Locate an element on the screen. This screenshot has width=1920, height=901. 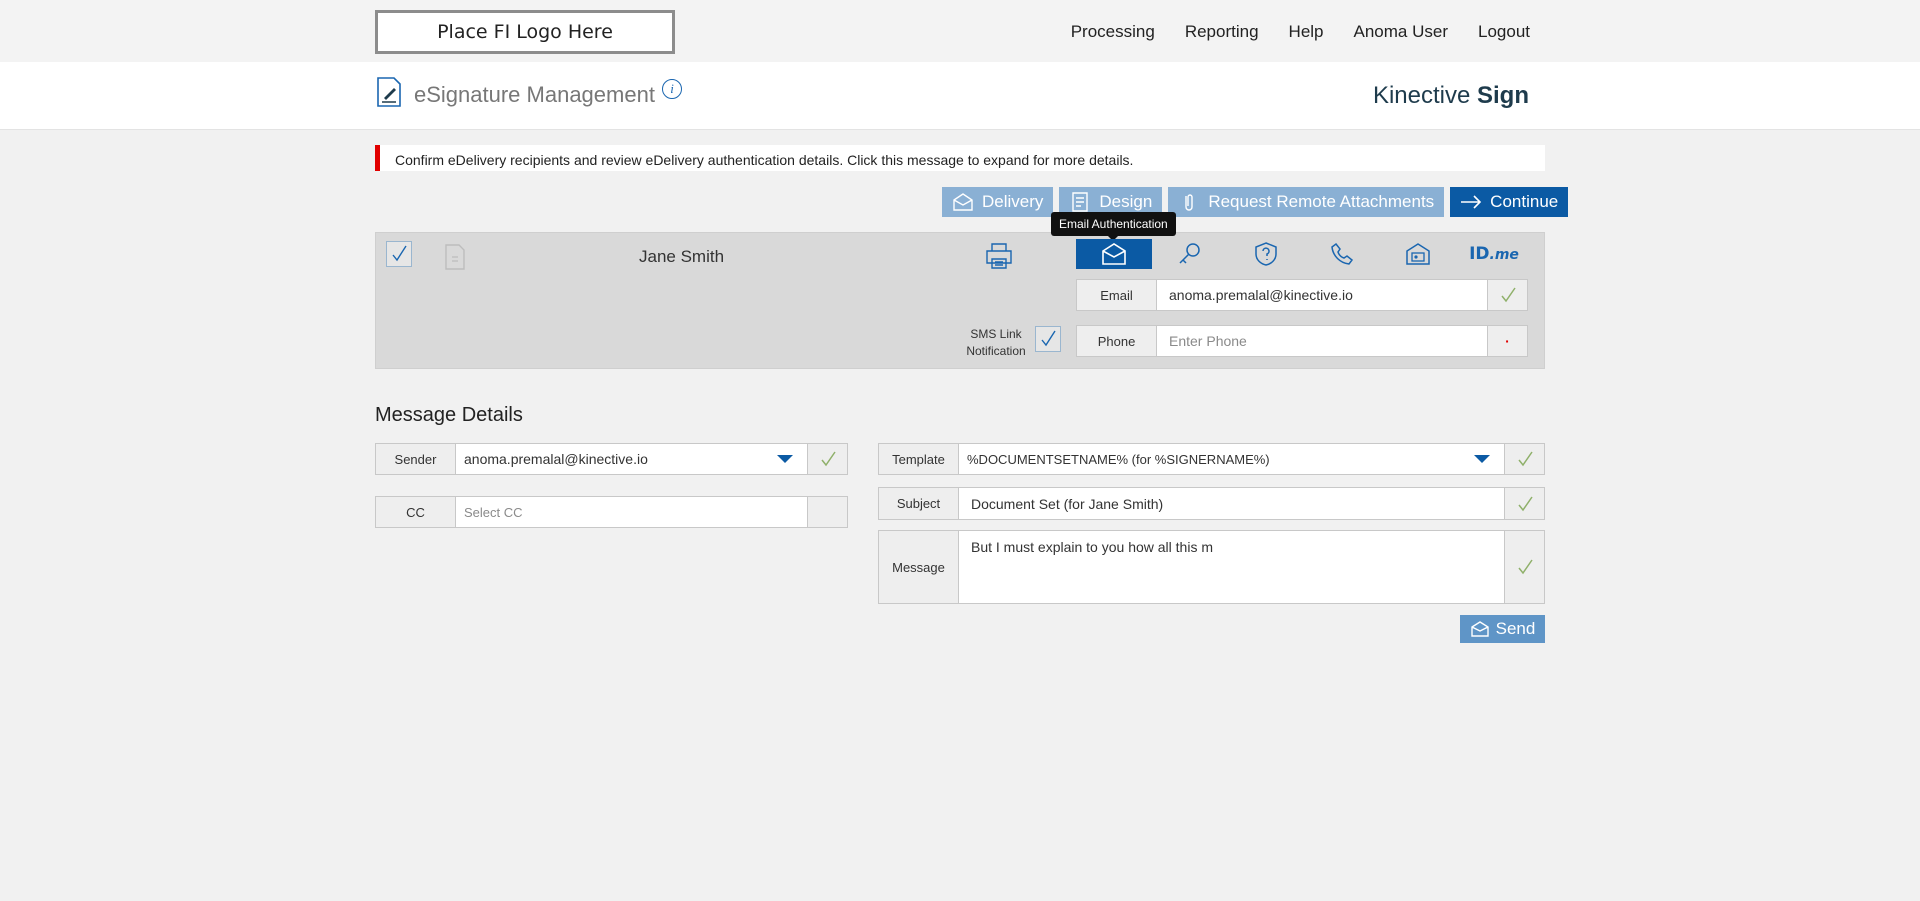
idme-authentication-button: ID.me is located at coordinates (1494, 254).